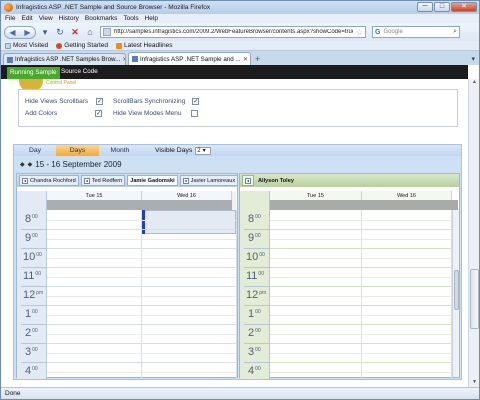 The image size is (480, 400). What do you see at coordinates (35, 150) in the screenshot?
I see `tab-day: Day` at bounding box center [35, 150].